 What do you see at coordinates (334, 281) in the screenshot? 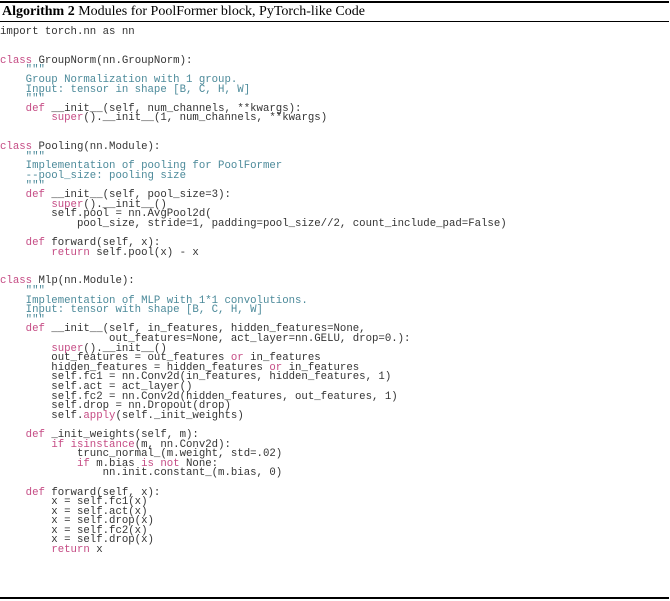
I see `code-line: class Mlp(nn.Module):` at bounding box center [334, 281].